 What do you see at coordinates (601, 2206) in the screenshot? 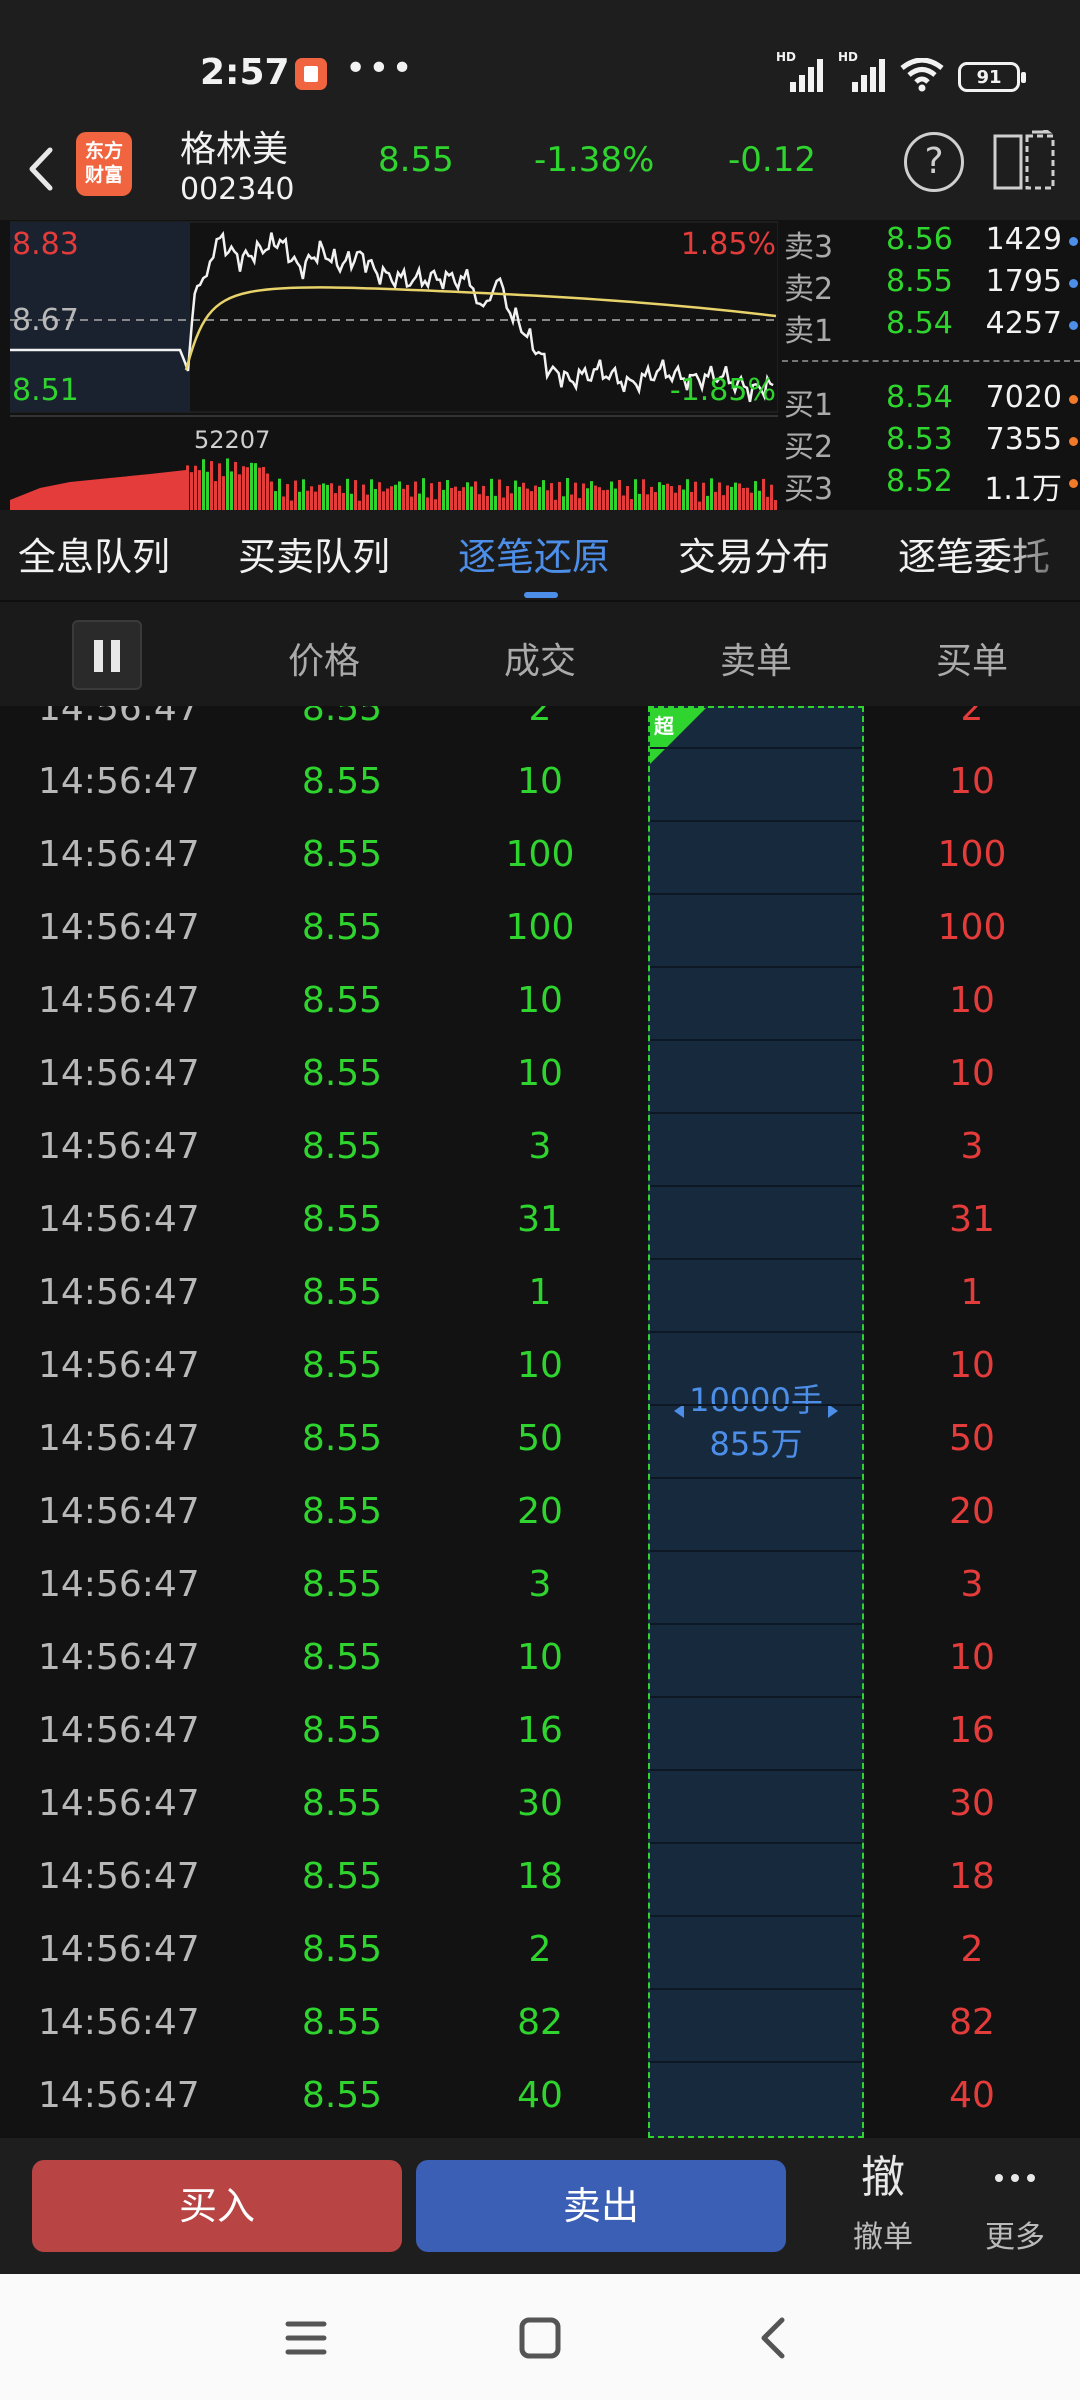
I see `sell-button: 卖出` at bounding box center [601, 2206].